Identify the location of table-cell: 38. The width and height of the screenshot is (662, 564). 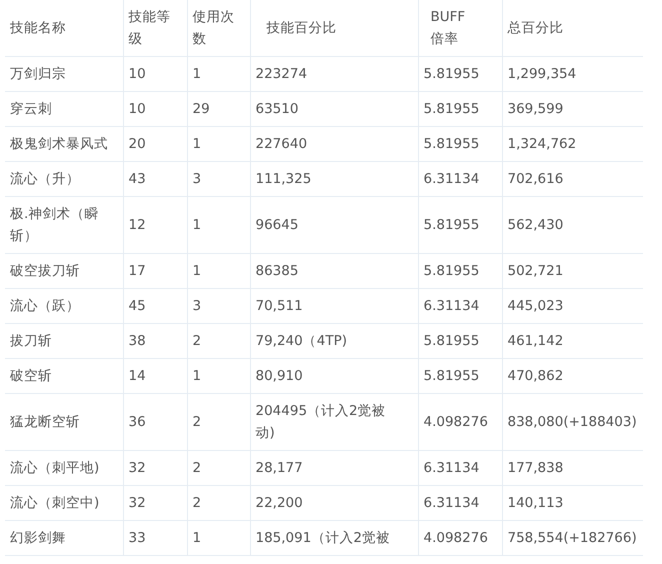
(137, 341).